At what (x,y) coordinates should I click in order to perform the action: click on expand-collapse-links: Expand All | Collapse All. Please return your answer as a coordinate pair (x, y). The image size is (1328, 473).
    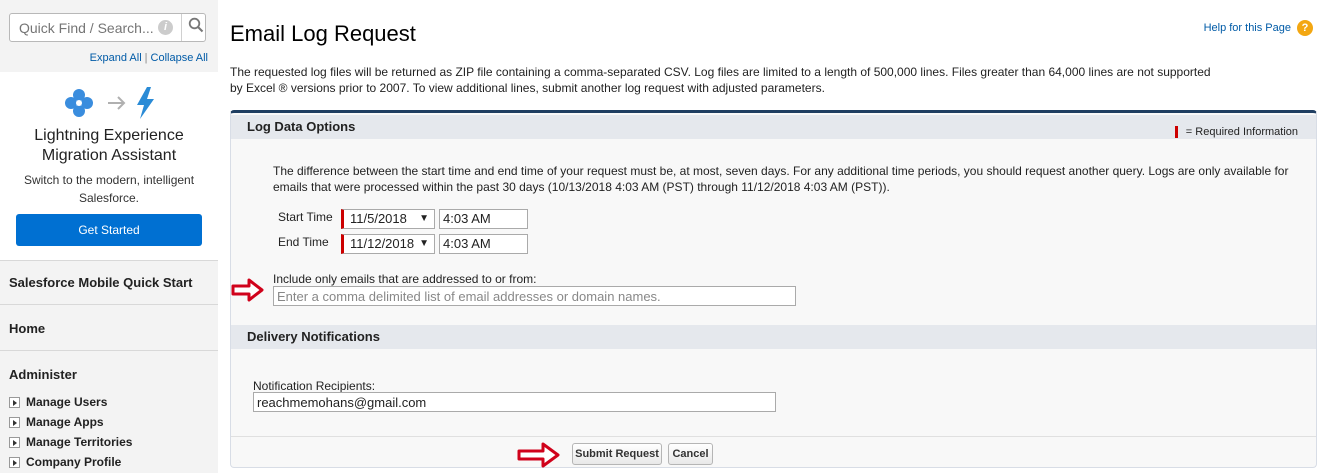
    Looking at the image, I should click on (104, 58).